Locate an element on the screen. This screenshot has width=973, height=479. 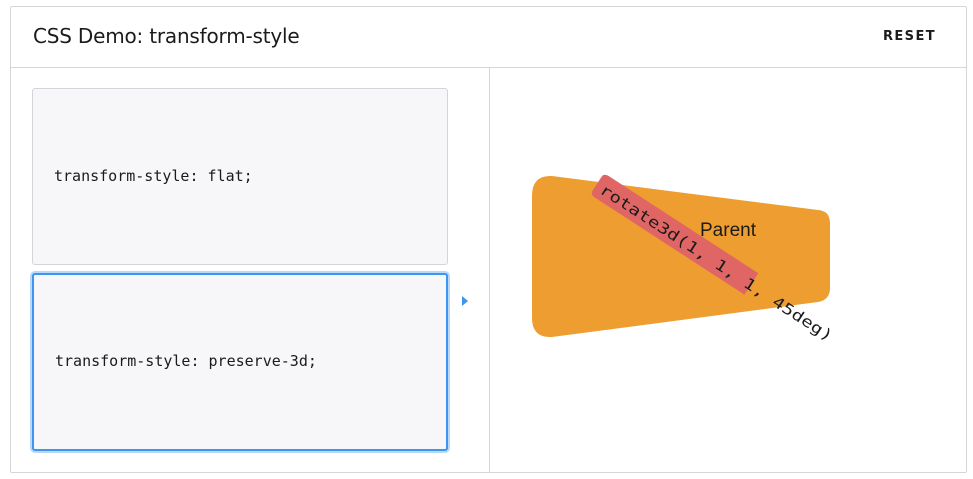
output-canvas: Parent rotate3d(1, 1, 1, 45deg) is located at coordinates (684, 259).